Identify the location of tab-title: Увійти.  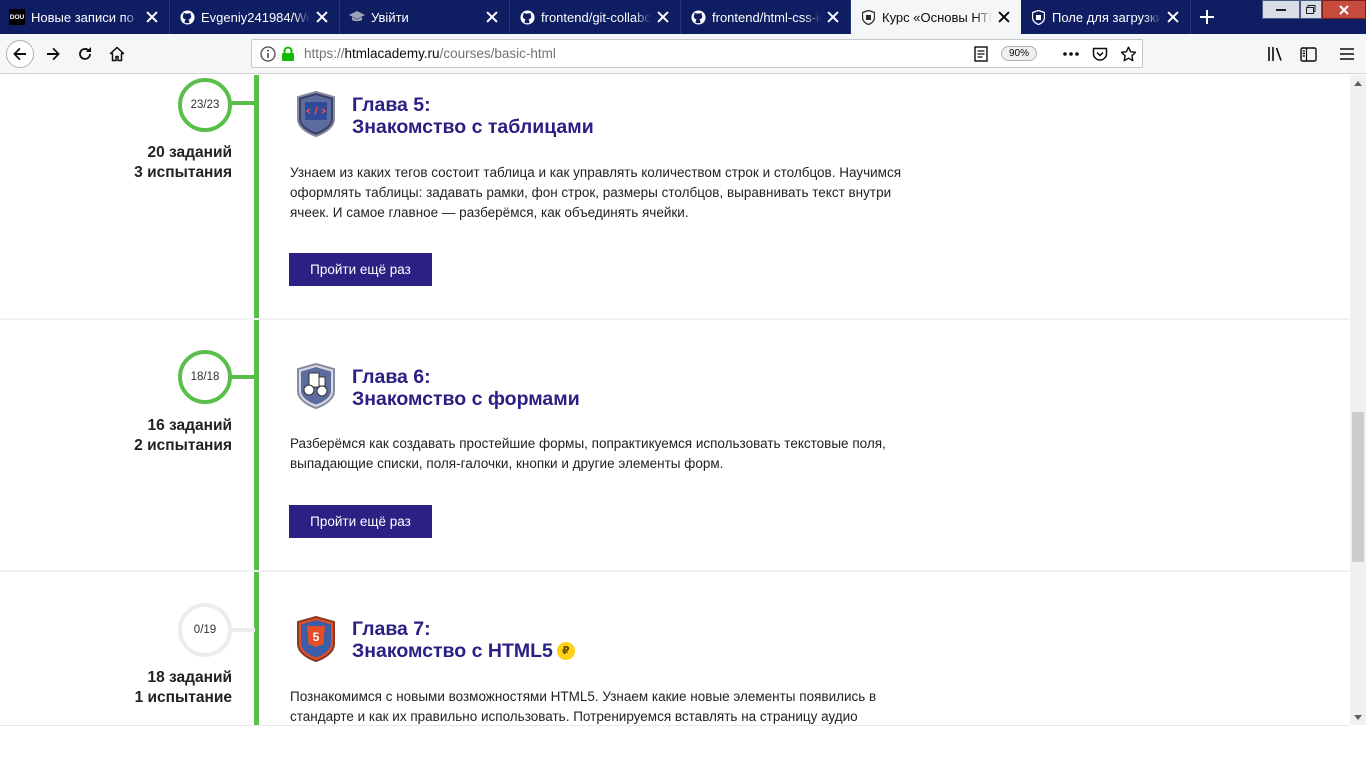
(390, 17).